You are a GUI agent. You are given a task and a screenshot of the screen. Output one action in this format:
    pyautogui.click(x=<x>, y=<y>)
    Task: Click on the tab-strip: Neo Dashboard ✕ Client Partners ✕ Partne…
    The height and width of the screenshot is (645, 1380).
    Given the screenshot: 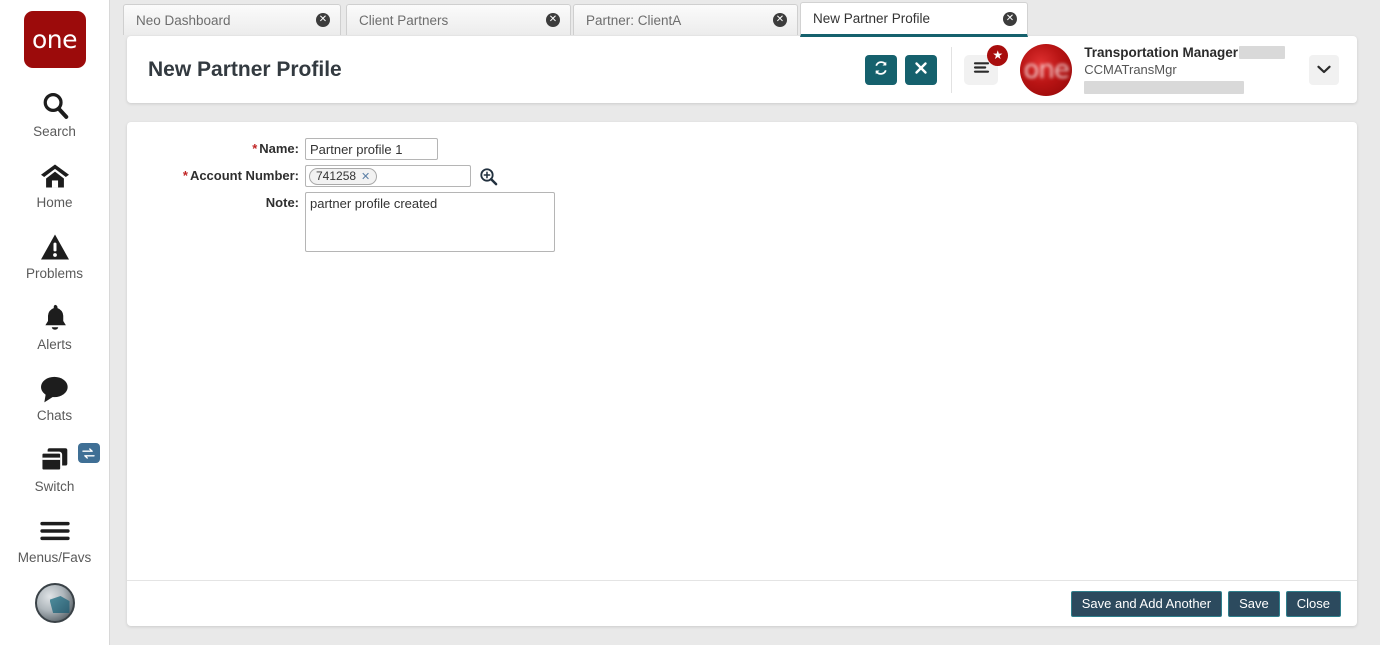 What is the action you would take?
    pyautogui.click(x=745, y=19)
    